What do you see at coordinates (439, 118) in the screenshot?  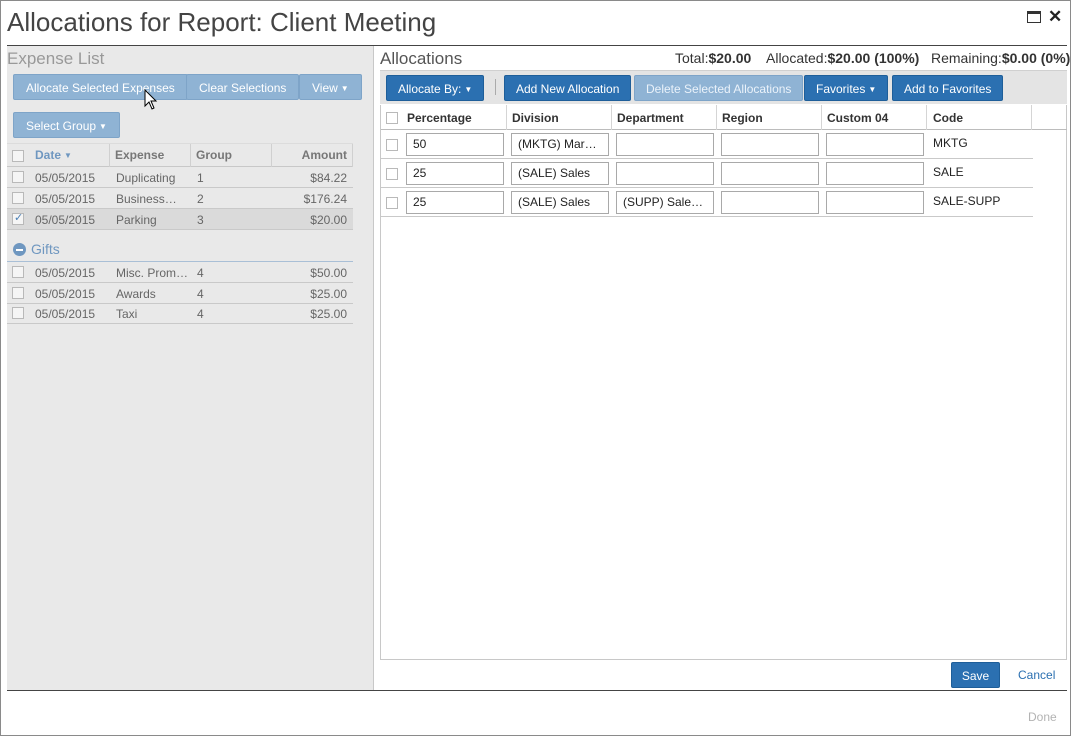 I see `column-percentage: Percentage` at bounding box center [439, 118].